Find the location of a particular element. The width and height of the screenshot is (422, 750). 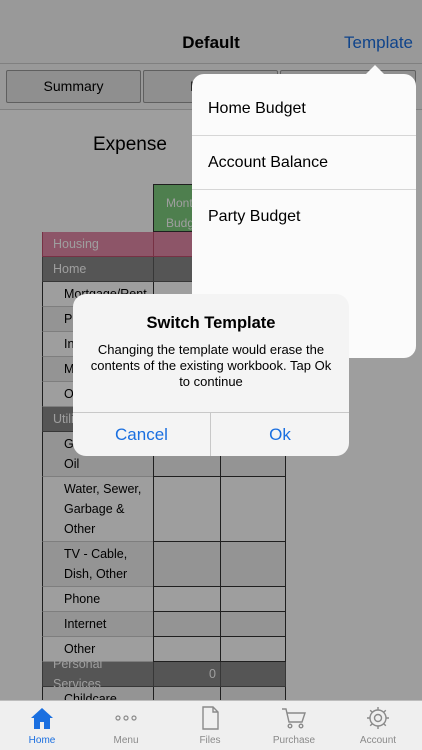

alert-title: Switch Template is located at coordinates (211, 323).